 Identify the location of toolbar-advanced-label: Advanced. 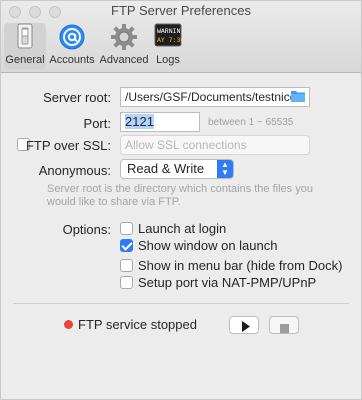
(124, 60).